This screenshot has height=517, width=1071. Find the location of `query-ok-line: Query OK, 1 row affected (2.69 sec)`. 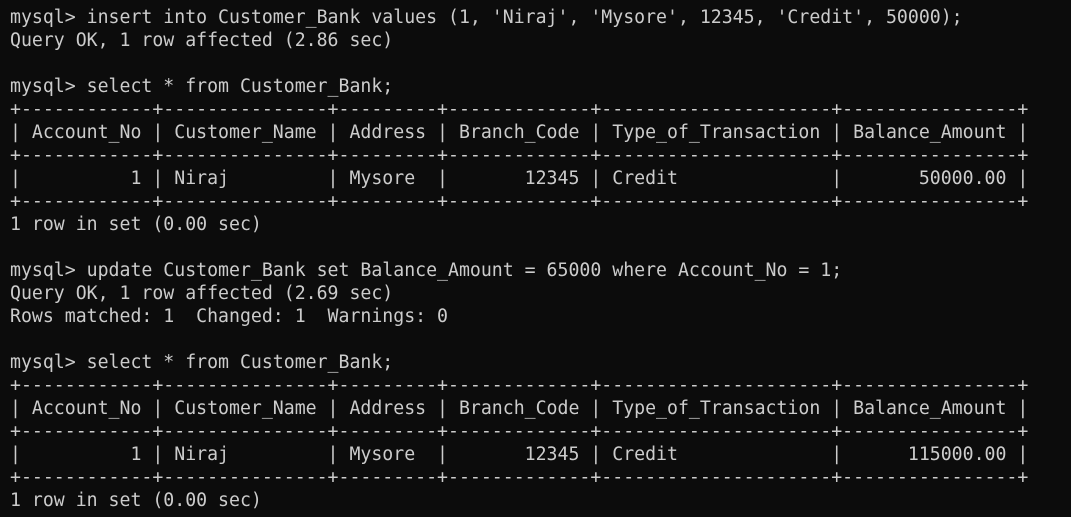

query-ok-line: Query OK, 1 row affected (2.69 sec) is located at coordinates (202, 293).